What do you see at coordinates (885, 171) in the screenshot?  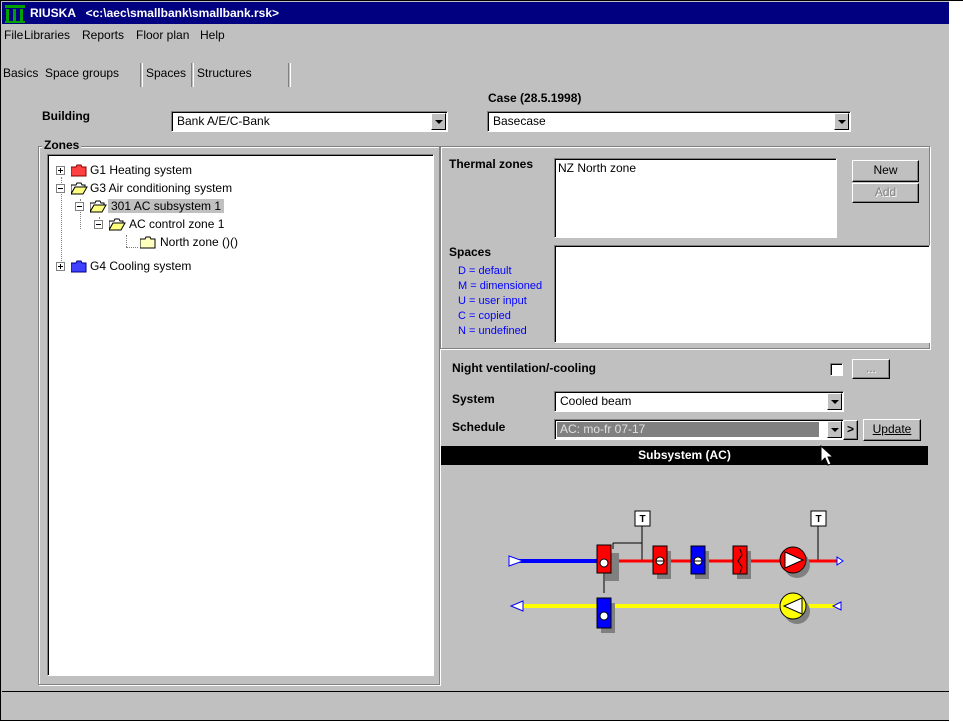 I see `new-button: New` at bounding box center [885, 171].